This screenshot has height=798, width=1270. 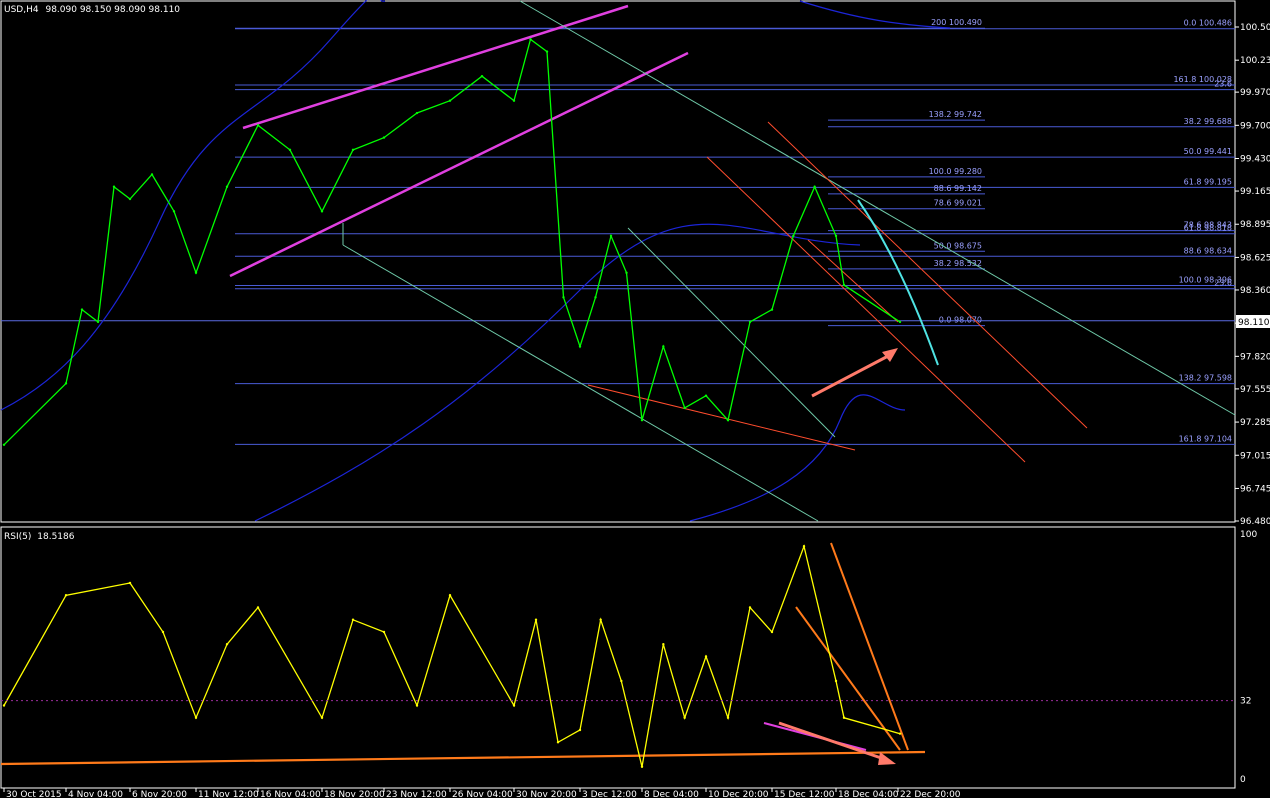 What do you see at coordinates (958, 245) in the screenshot?
I see `fib-level-label: 50.0 98.675` at bounding box center [958, 245].